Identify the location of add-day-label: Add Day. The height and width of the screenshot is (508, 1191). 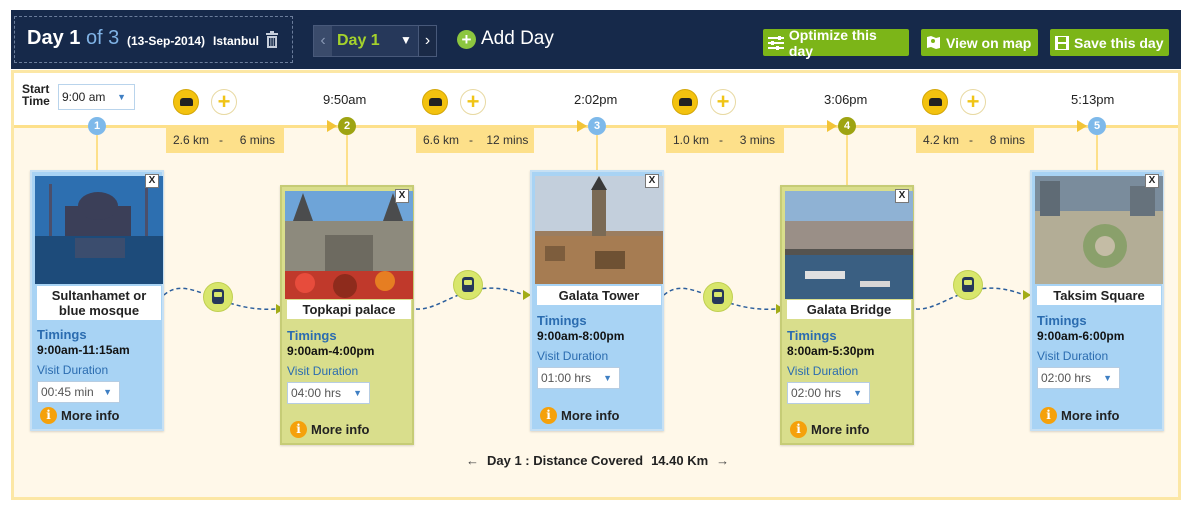
(517, 38).